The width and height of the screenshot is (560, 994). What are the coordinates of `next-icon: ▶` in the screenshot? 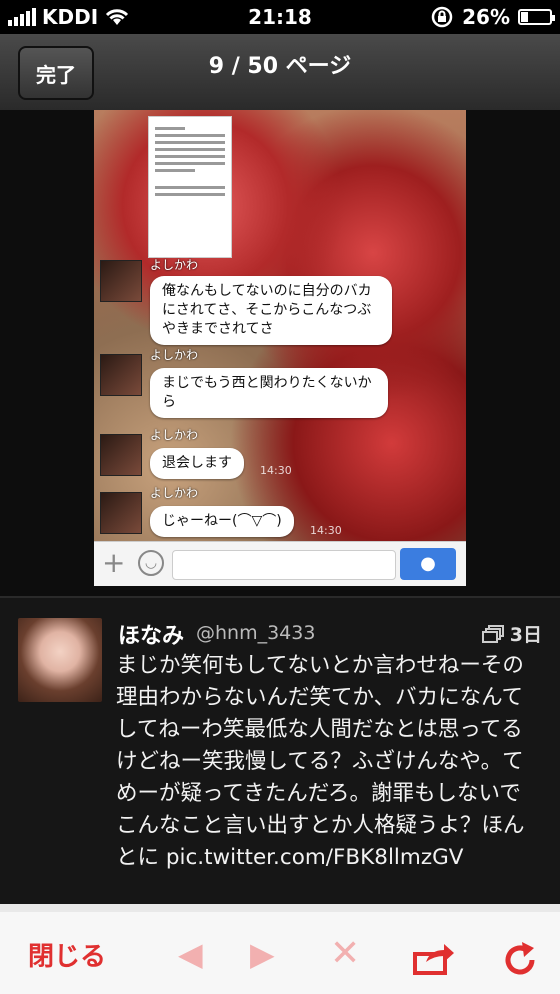 It's located at (262, 954).